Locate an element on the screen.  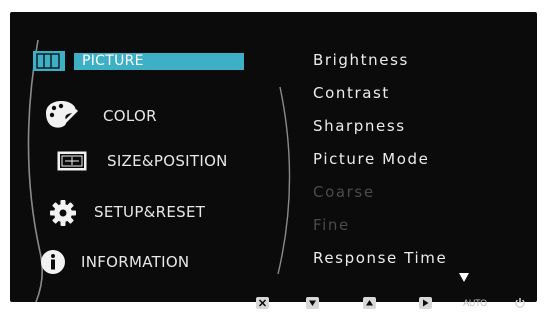
auto-label: AUTO is located at coordinates (475, 303).